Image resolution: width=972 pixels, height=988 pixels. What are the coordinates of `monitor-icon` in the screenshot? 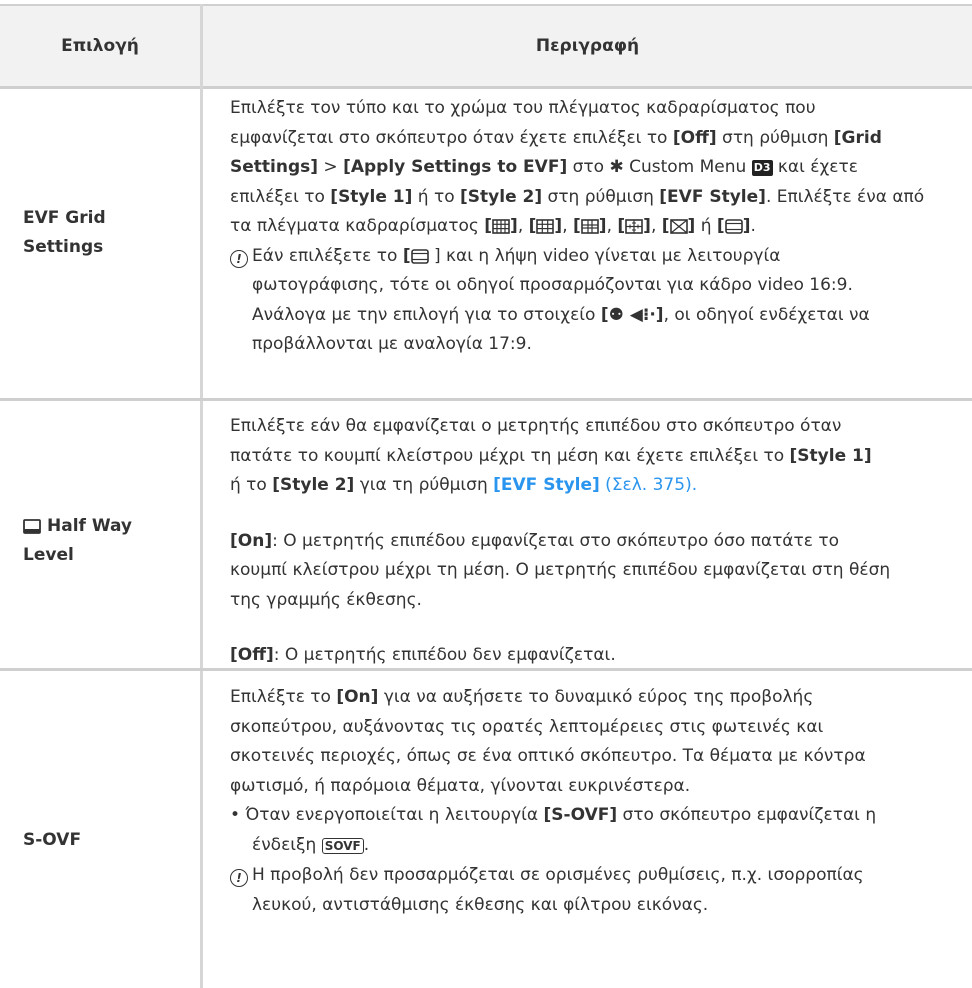 It's located at (32, 526).